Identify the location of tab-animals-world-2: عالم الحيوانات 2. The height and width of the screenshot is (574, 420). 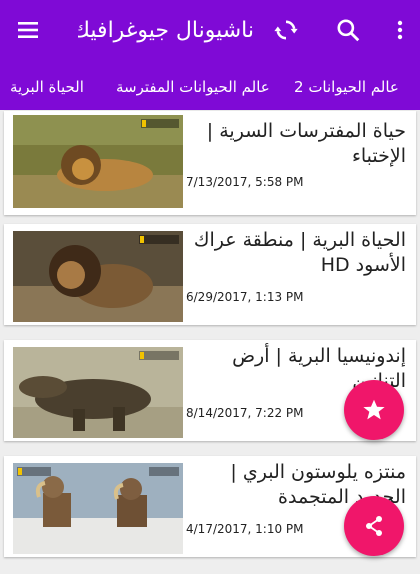
(346, 85).